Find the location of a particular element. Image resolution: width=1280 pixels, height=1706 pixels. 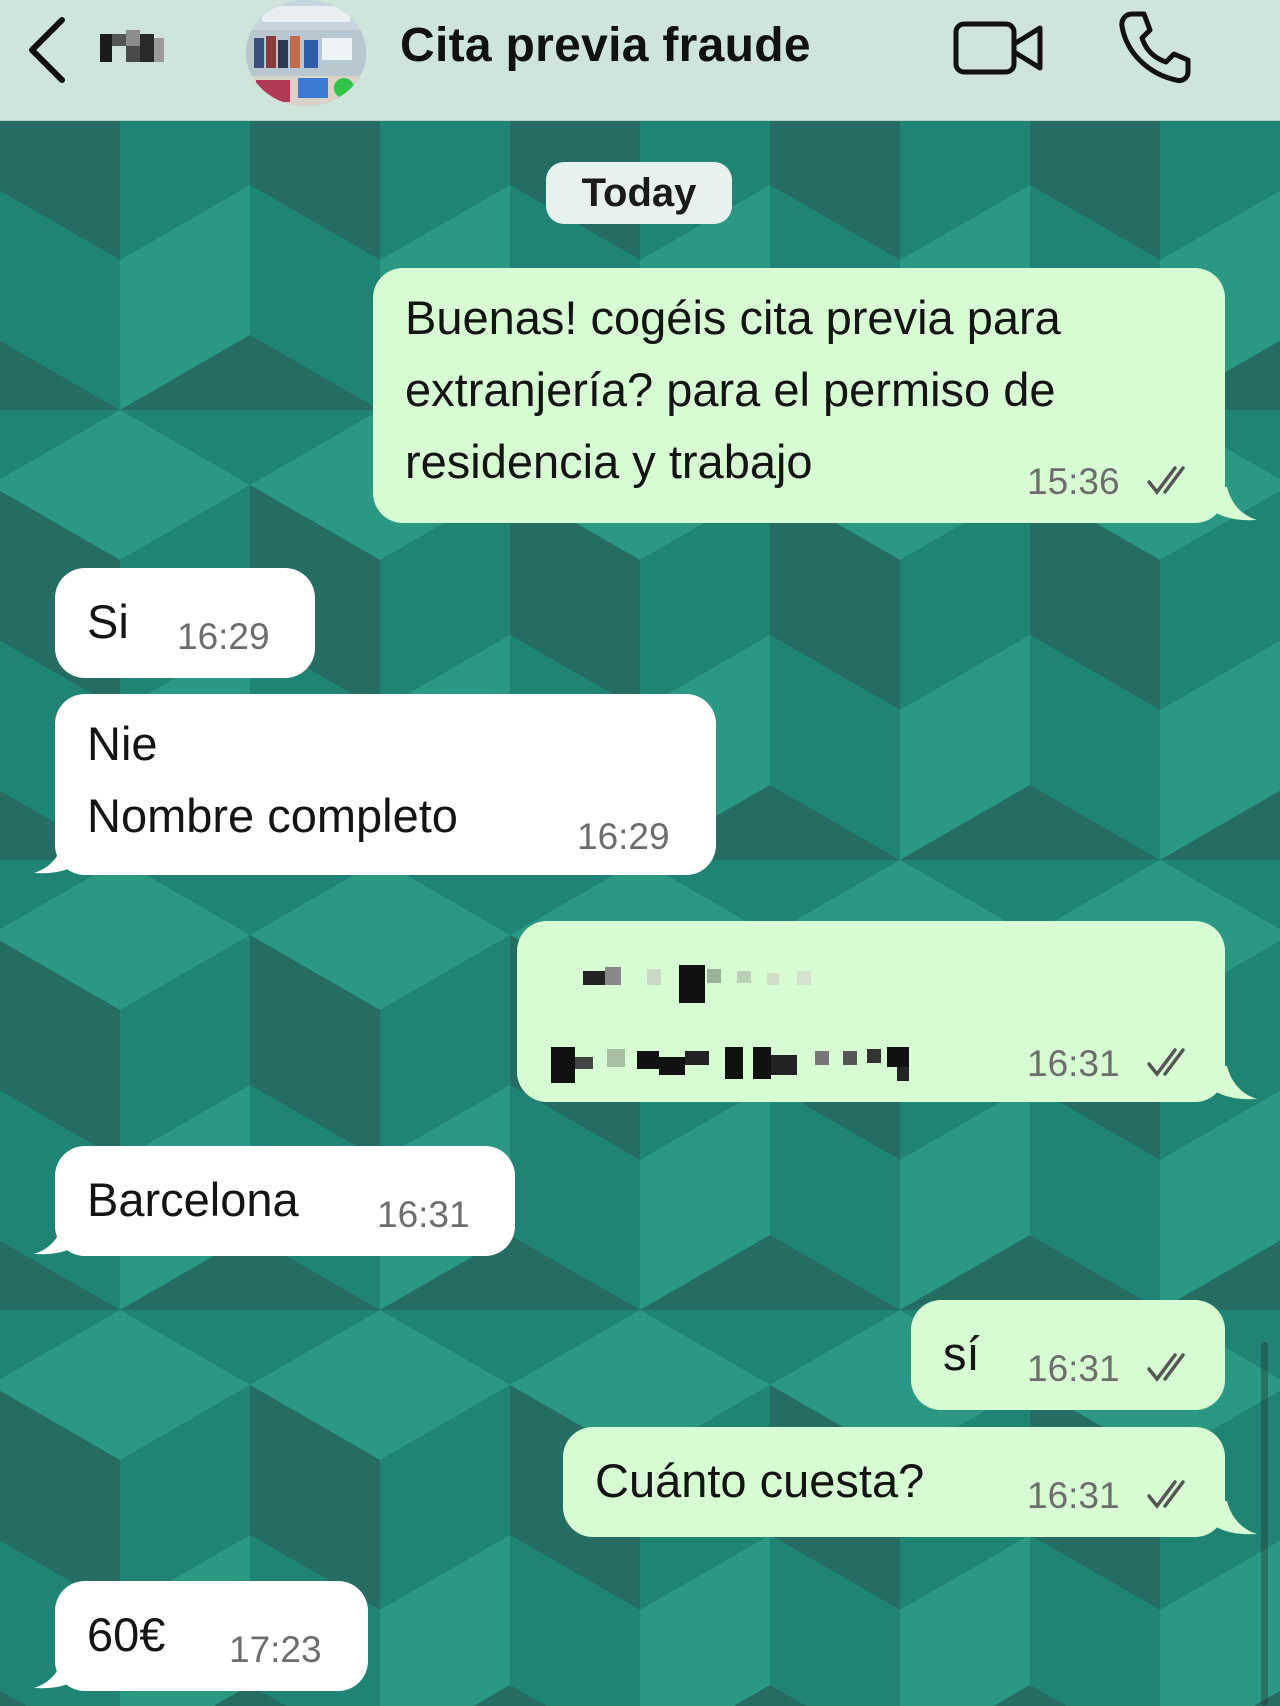

chat-header: Cita previa fraude is located at coordinates (640, 60).